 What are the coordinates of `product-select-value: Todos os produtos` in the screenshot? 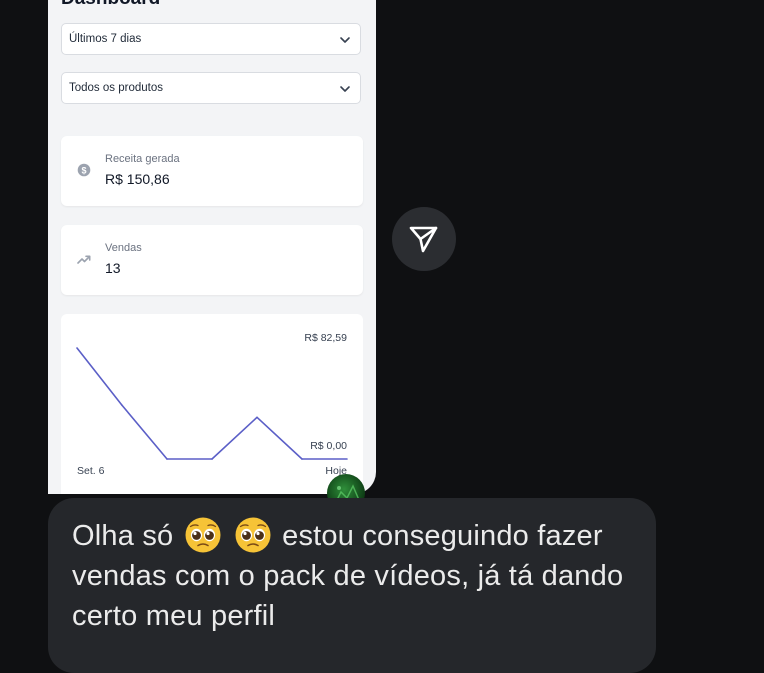 It's located at (116, 88).